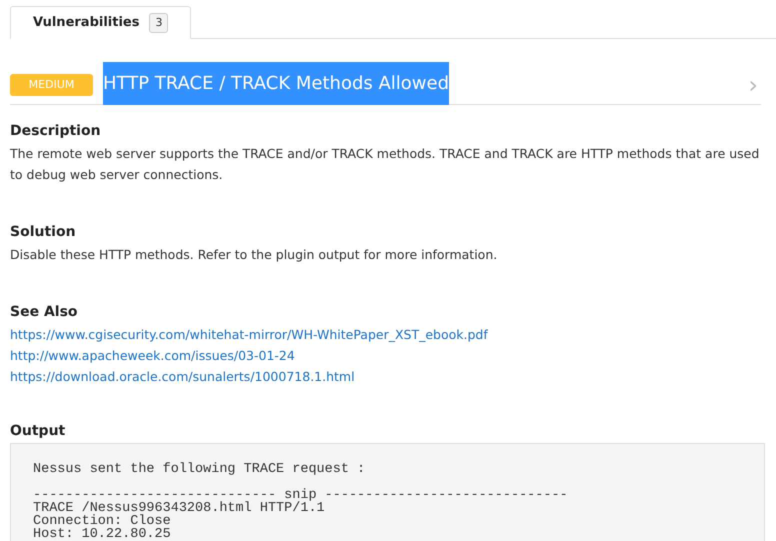  What do you see at coordinates (43, 232) in the screenshot?
I see `section-heading: Solution` at bounding box center [43, 232].